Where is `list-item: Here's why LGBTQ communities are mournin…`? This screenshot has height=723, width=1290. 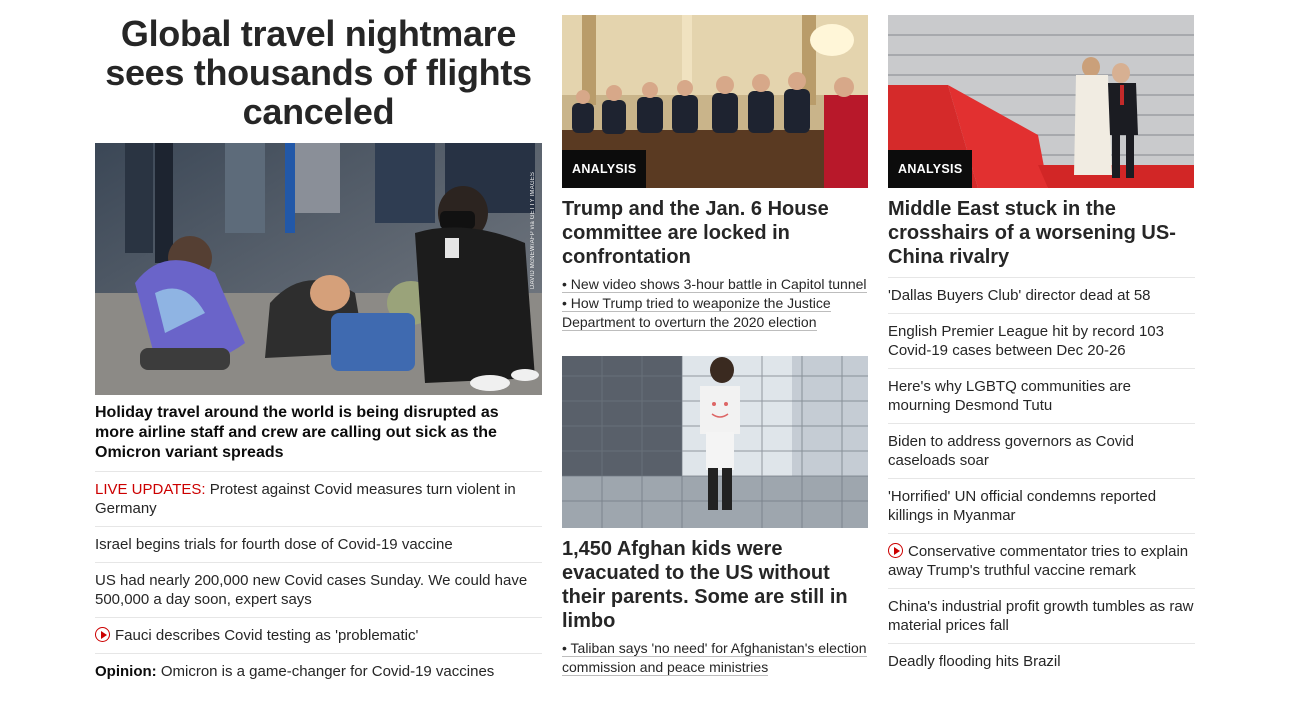 list-item: Here's why LGBTQ communities are mournin… is located at coordinates (1041, 396).